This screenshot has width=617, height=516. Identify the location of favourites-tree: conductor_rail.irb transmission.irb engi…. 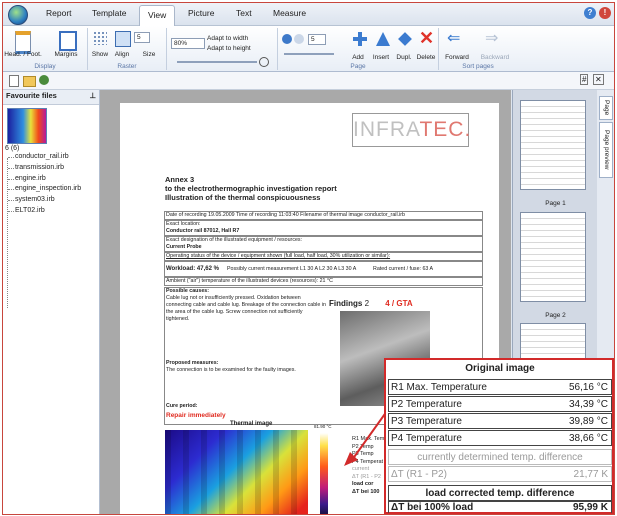
(43, 184).